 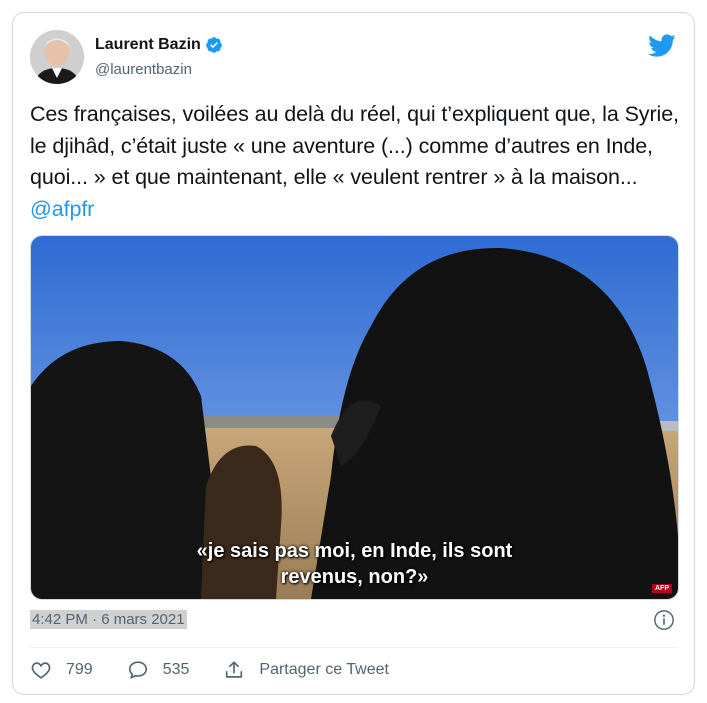 I want to click on speech-bubble-icon, so click(x=137, y=670).